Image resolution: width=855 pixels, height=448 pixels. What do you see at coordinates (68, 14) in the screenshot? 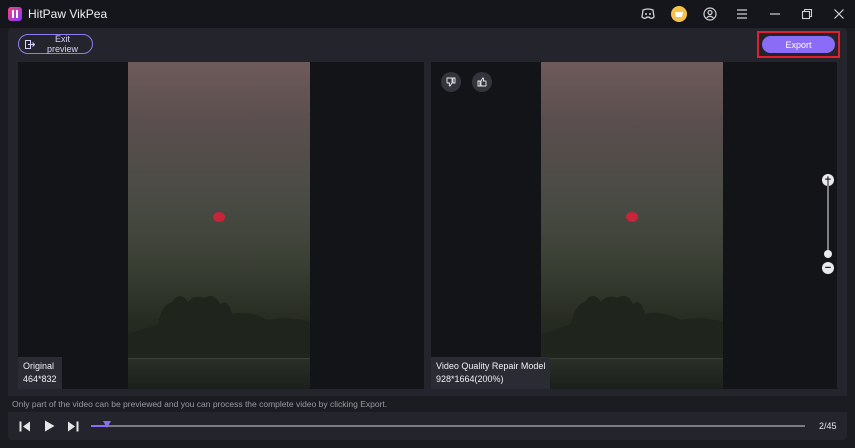
I see `app-title: HitPaw VikPea` at bounding box center [68, 14].